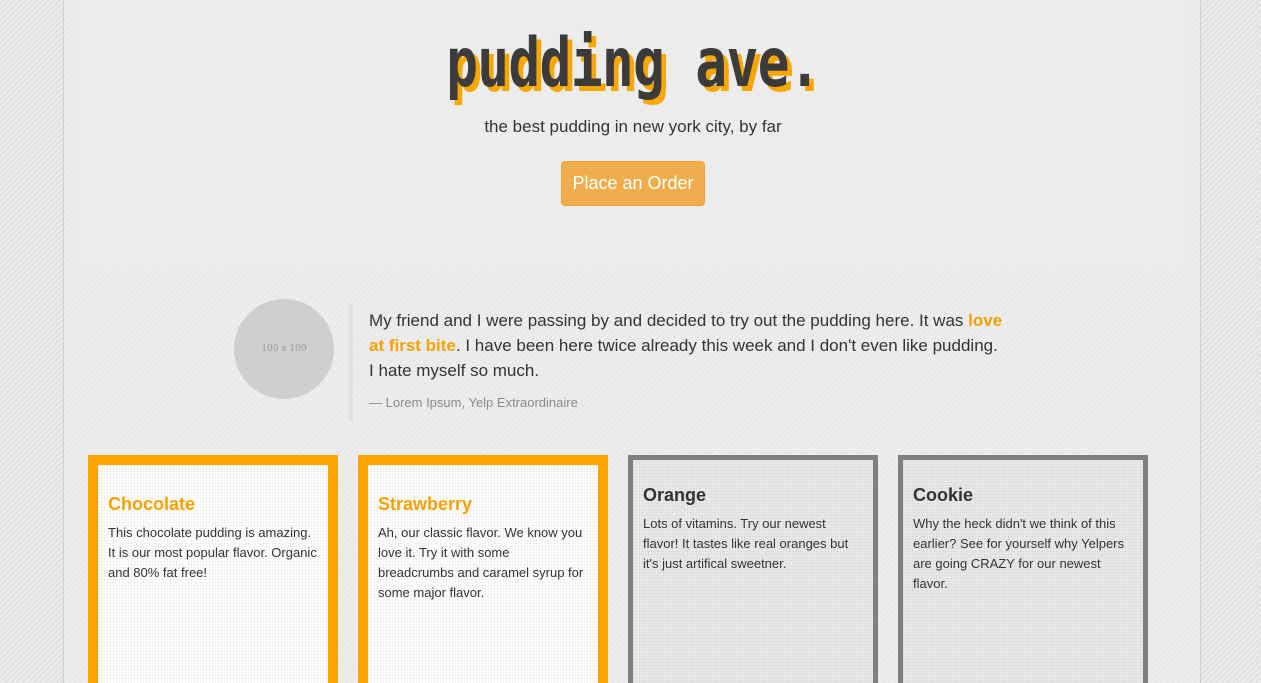 The image size is (1261, 683). Describe the element at coordinates (473, 402) in the screenshot. I see `testimonial-citation: — Lorem Ipsum, Yelp Extraordinaire` at that location.